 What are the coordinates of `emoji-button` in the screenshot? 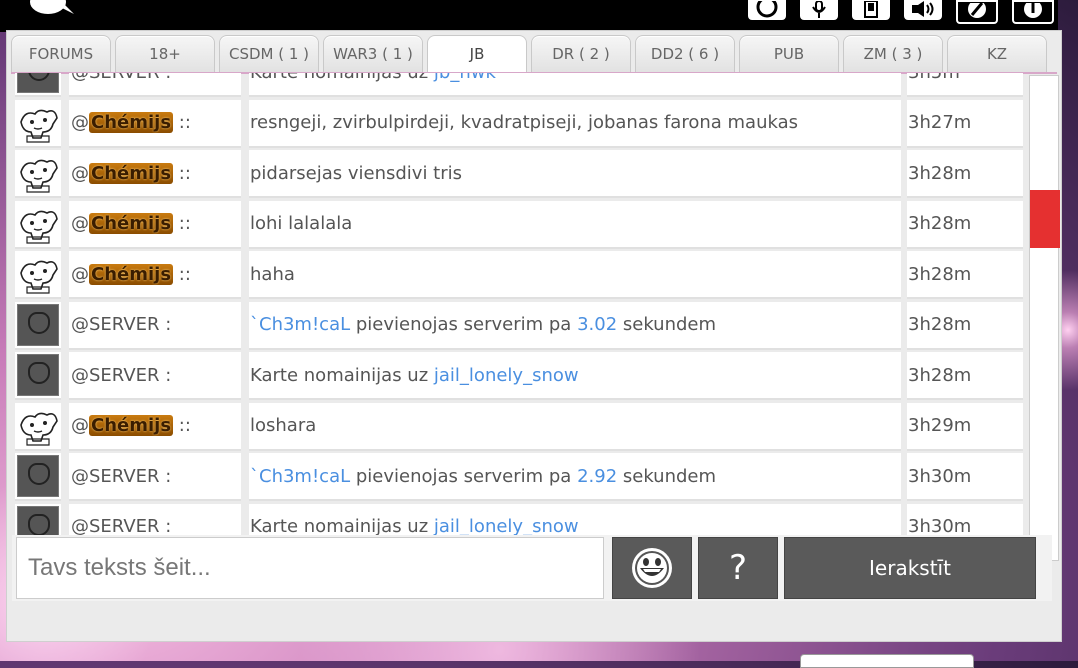 It's located at (652, 568).